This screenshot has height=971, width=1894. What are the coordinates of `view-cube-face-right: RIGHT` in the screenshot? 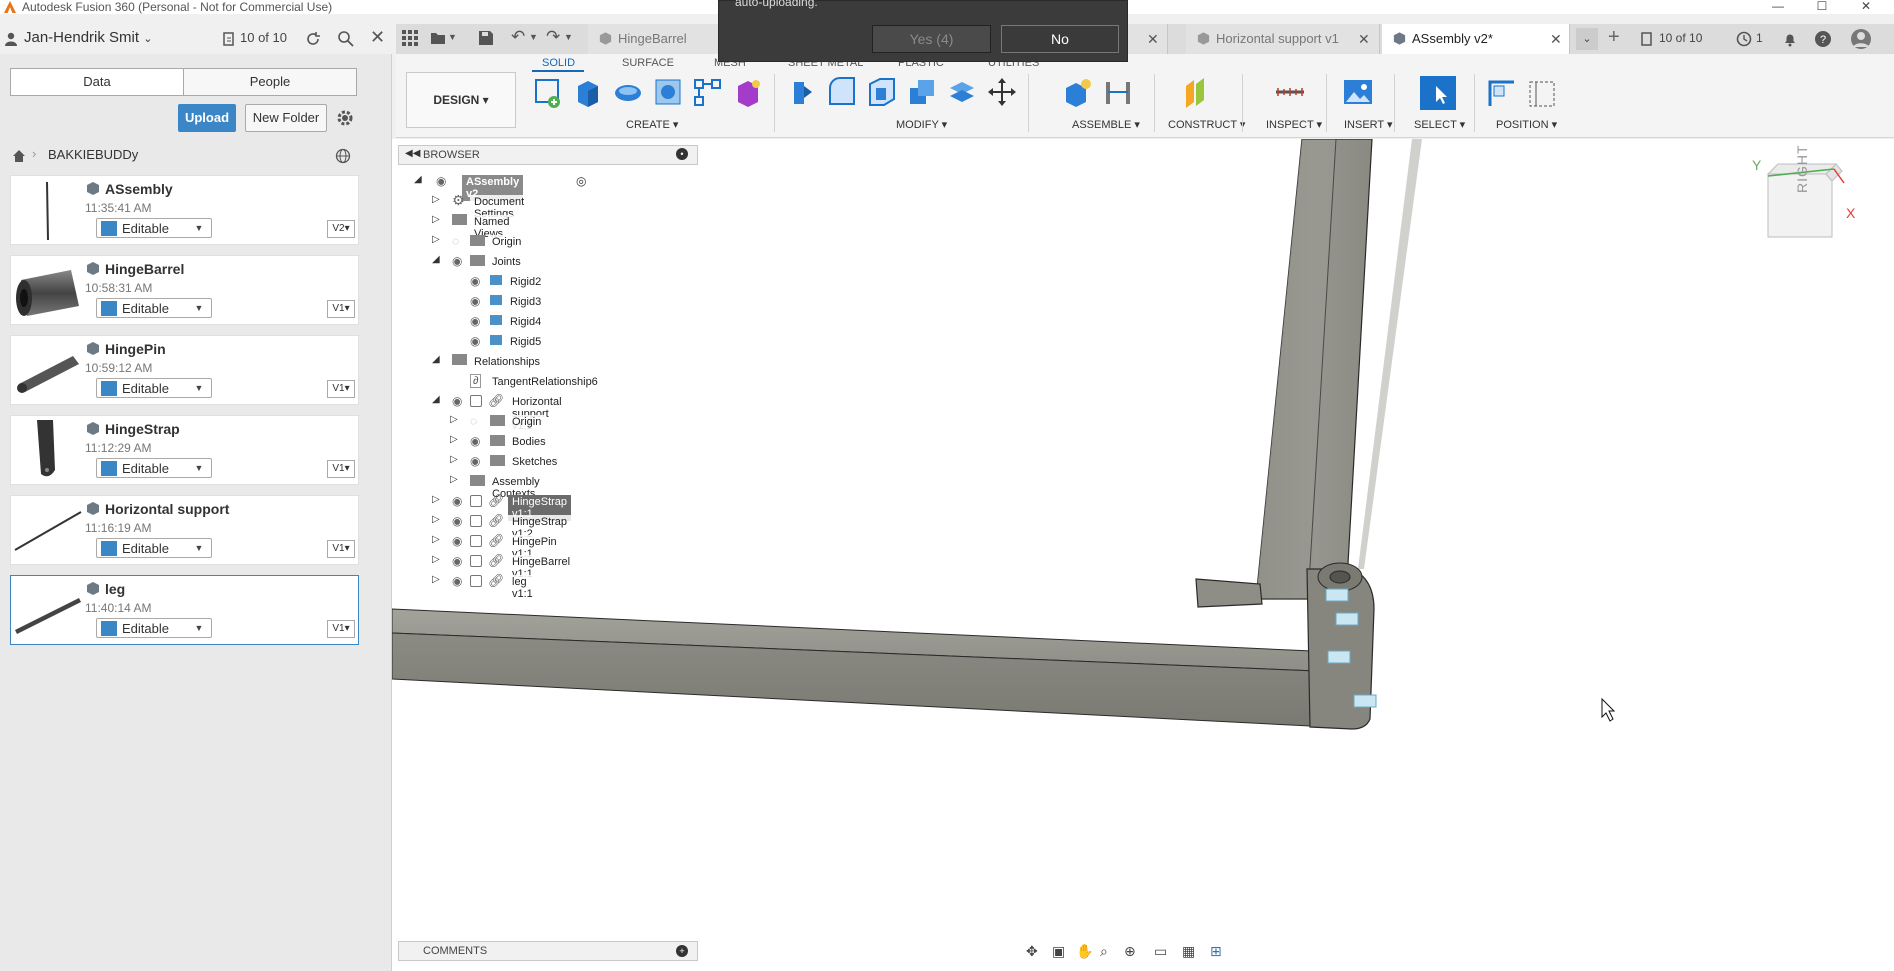 It's located at (1802, 168).